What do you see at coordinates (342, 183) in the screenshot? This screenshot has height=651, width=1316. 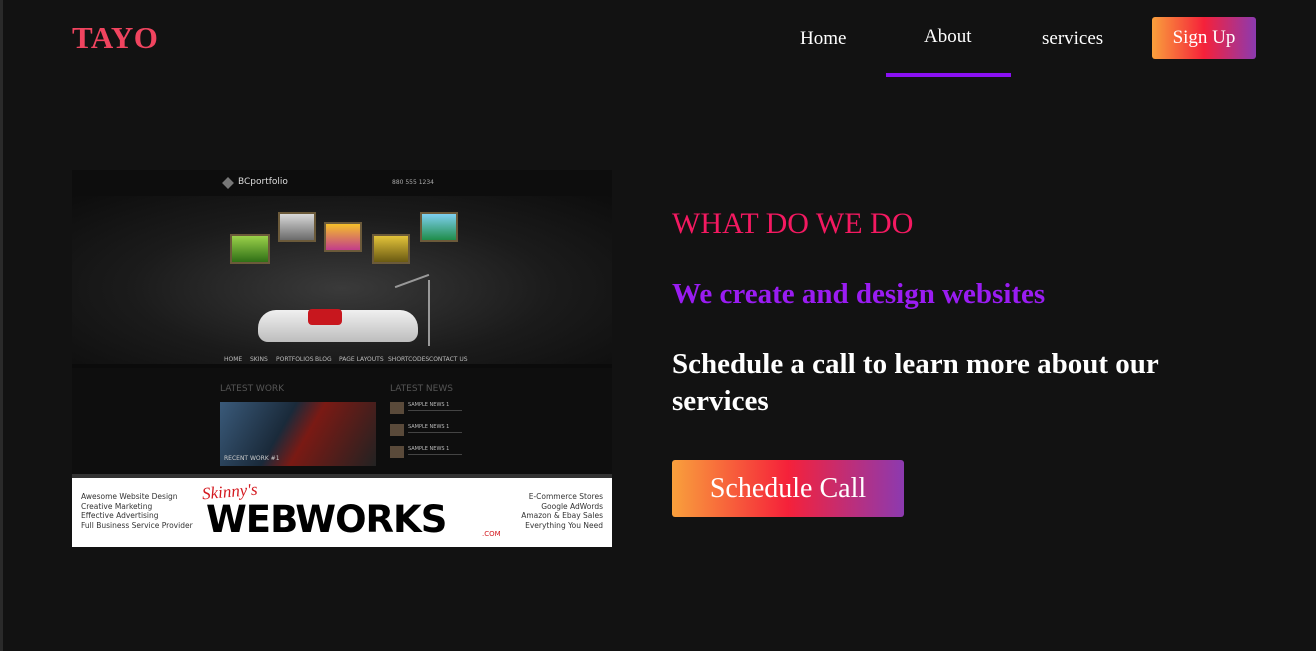 I see `preview-topbar: BCportfolio 880 555 1234` at bounding box center [342, 183].